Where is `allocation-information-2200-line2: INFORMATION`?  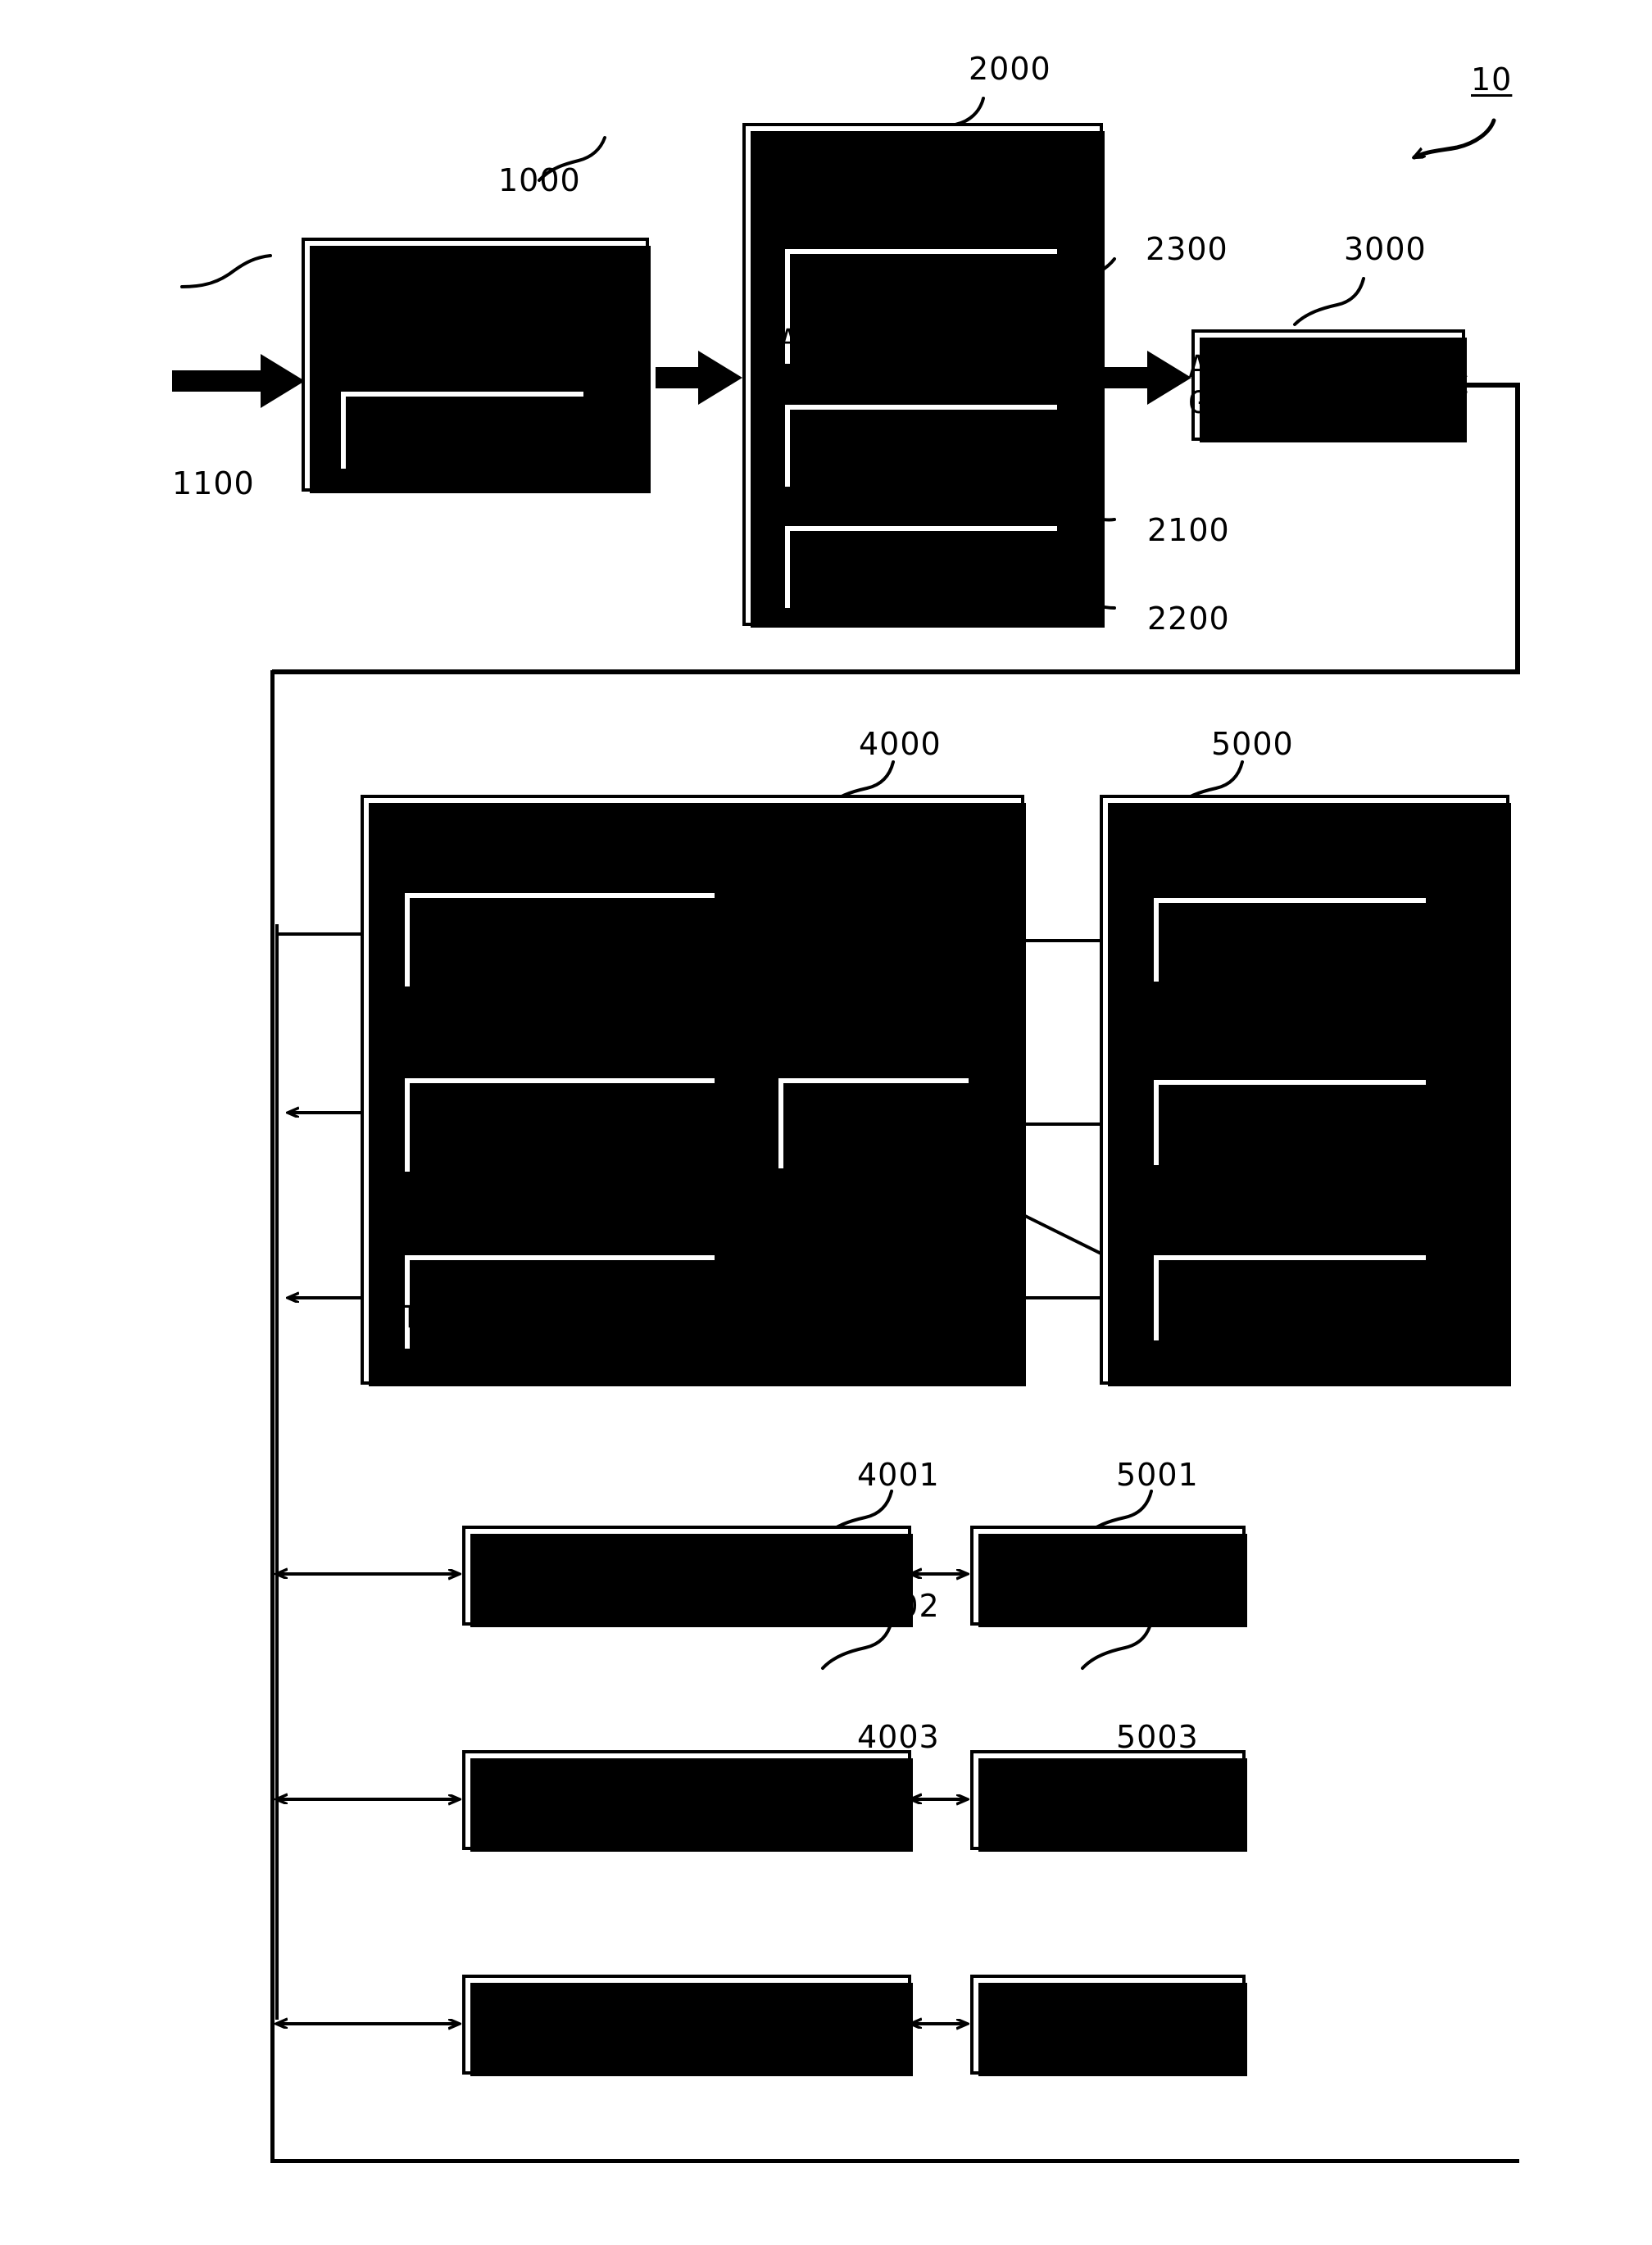
allocation-information-2200-line2: INFORMATION is located at coordinates (921, 584).